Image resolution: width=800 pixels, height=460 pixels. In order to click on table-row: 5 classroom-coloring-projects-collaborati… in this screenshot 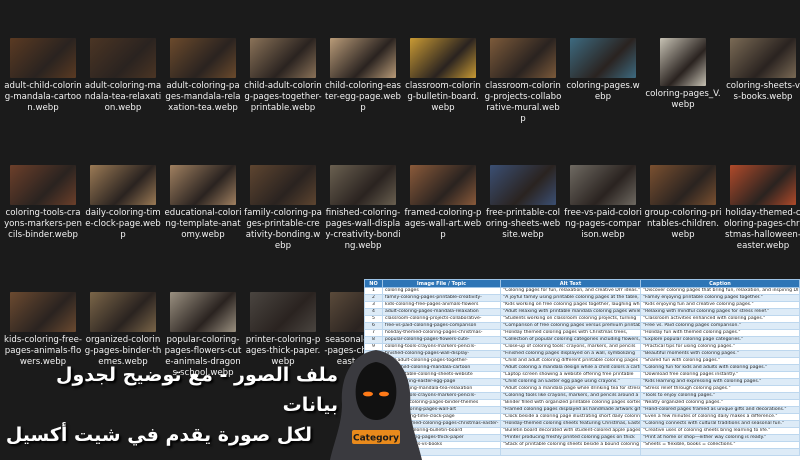, I will do `click(582, 319)`.